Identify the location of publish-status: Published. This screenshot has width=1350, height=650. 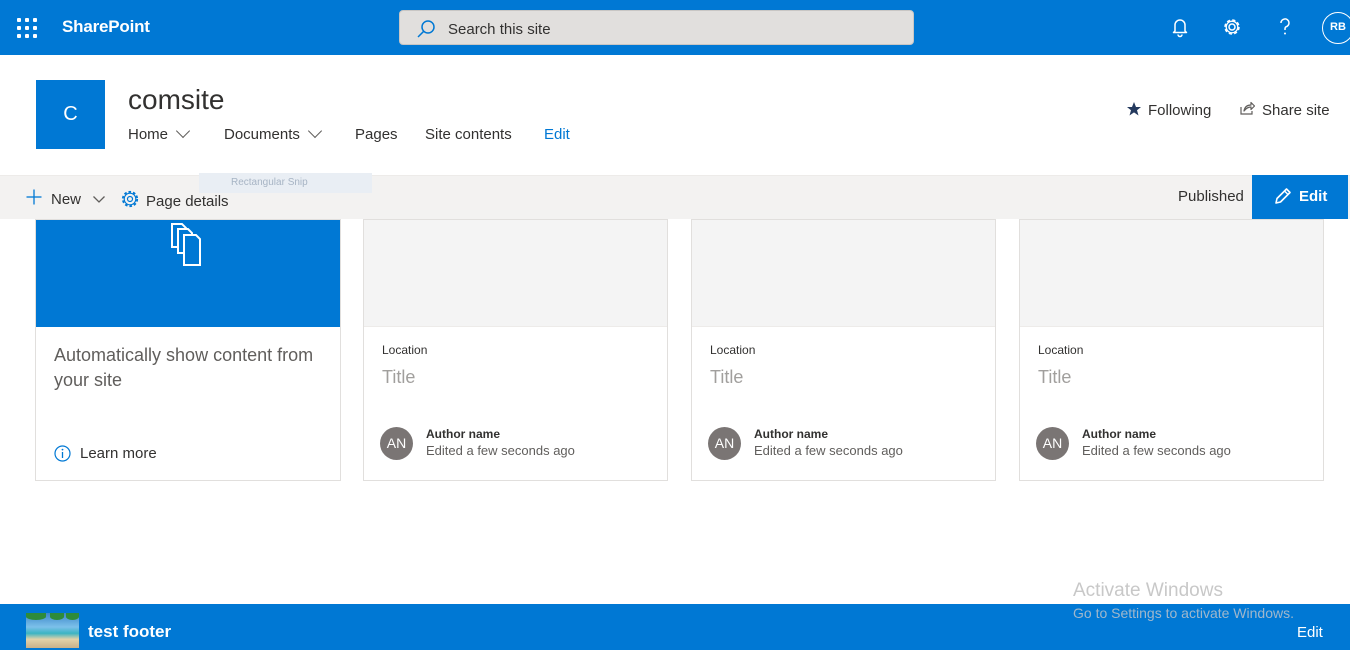
(1211, 196).